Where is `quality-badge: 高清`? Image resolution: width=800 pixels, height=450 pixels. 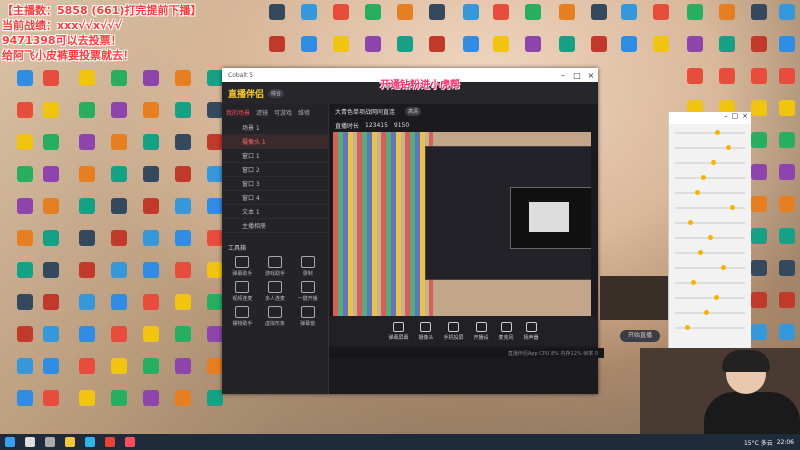
quality-badge: 高清 is located at coordinates (413, 111).